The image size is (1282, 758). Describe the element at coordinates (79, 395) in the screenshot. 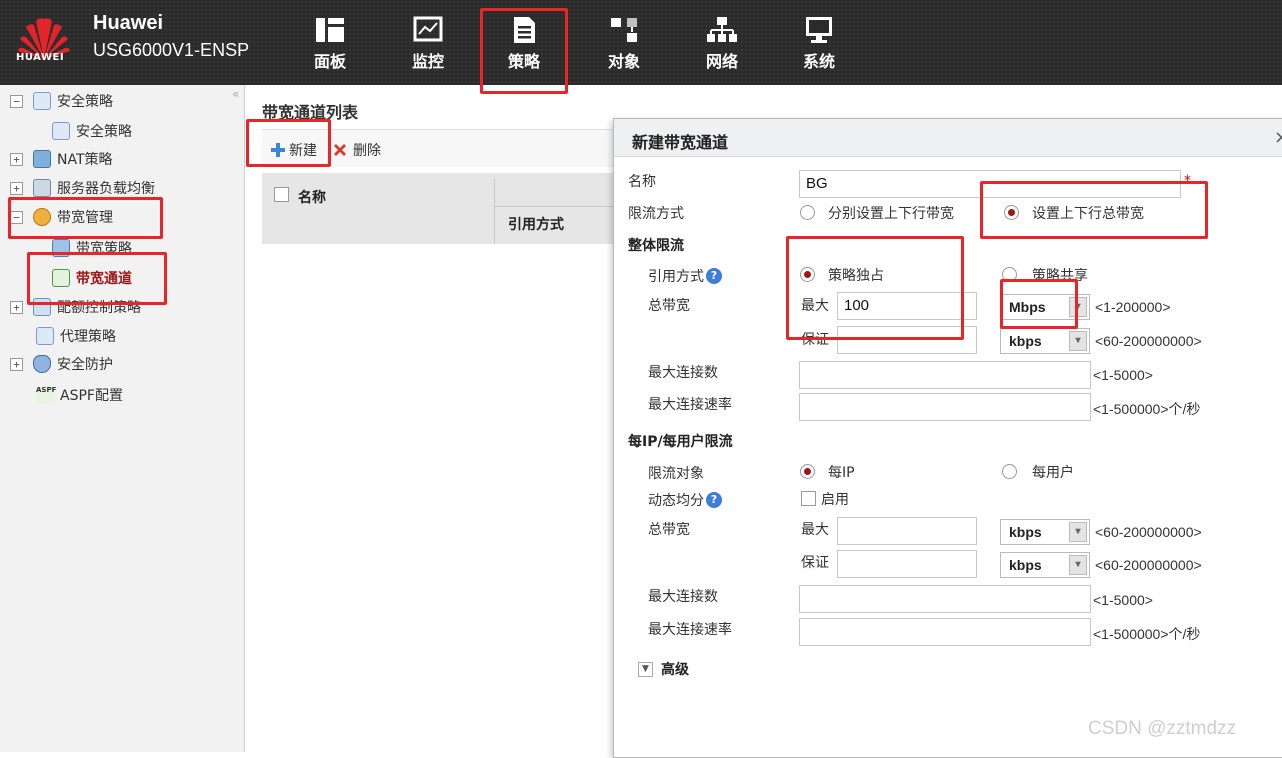

I see `tree-aspf-config: ASPF ASPF配置` at that location.